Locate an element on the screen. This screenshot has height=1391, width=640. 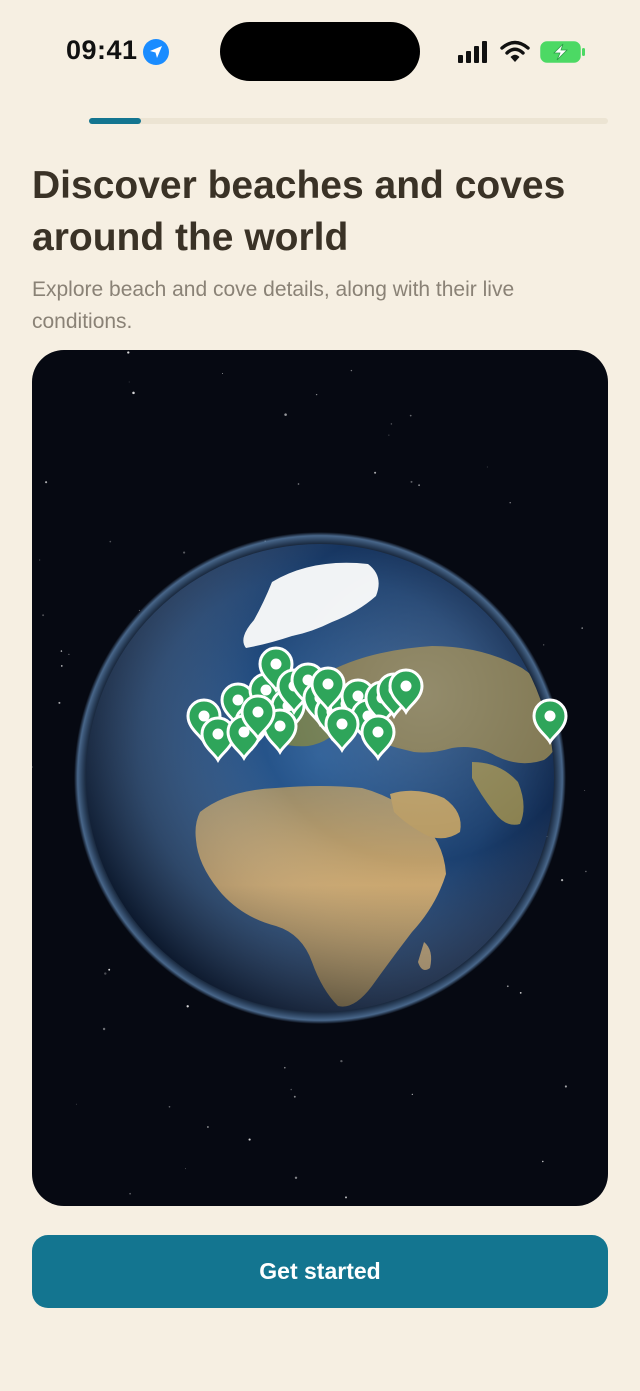
status-time: 09:41 is located at coordinates (102, 50).